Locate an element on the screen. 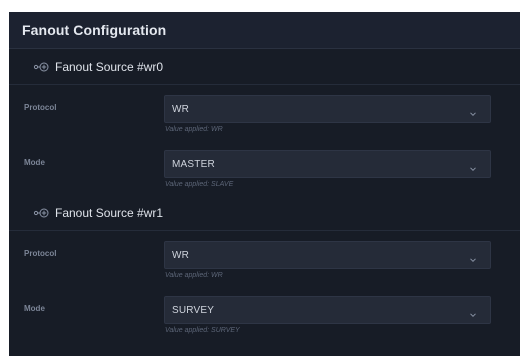 The width and height of the screenshot is (520, 356). panel-title: Fanout Configuration is located at coordinates (94, 30).